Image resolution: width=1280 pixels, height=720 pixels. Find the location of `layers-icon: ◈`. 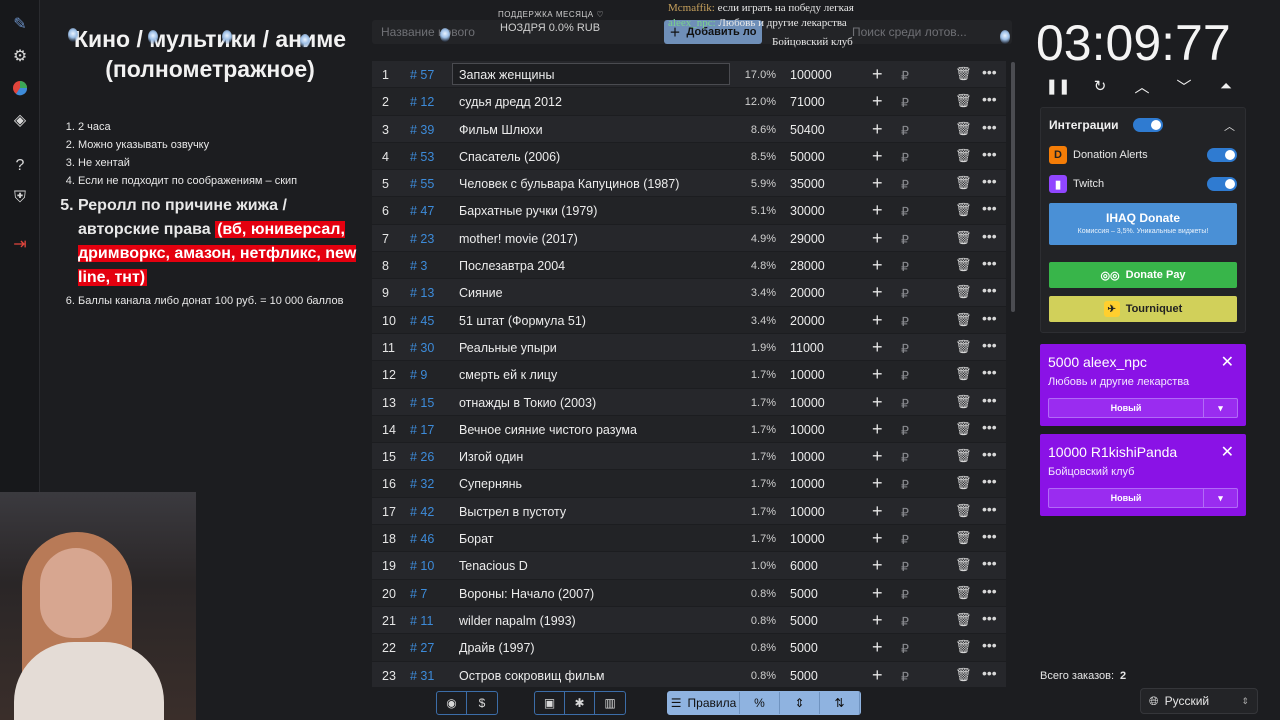

layers-icon: ◈ is located at coordinates (20, 120).